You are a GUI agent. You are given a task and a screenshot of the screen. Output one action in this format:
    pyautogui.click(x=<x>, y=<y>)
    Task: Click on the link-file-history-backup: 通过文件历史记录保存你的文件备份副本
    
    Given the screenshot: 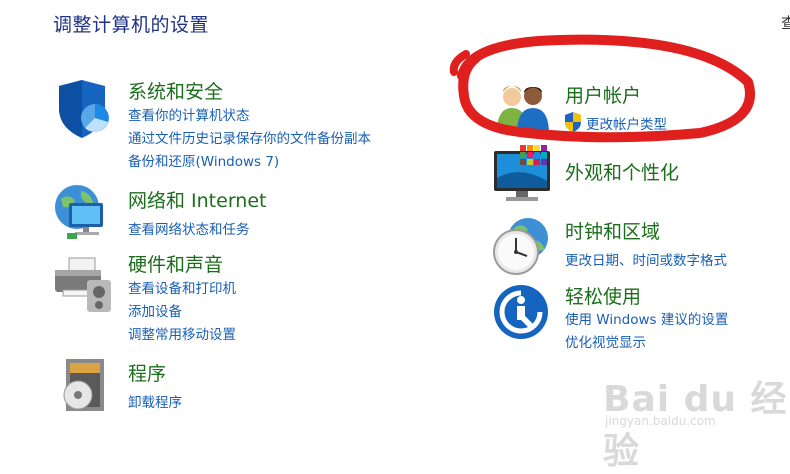 What is the action you would take?
    pyautogui.click(x=249, y=137)
    